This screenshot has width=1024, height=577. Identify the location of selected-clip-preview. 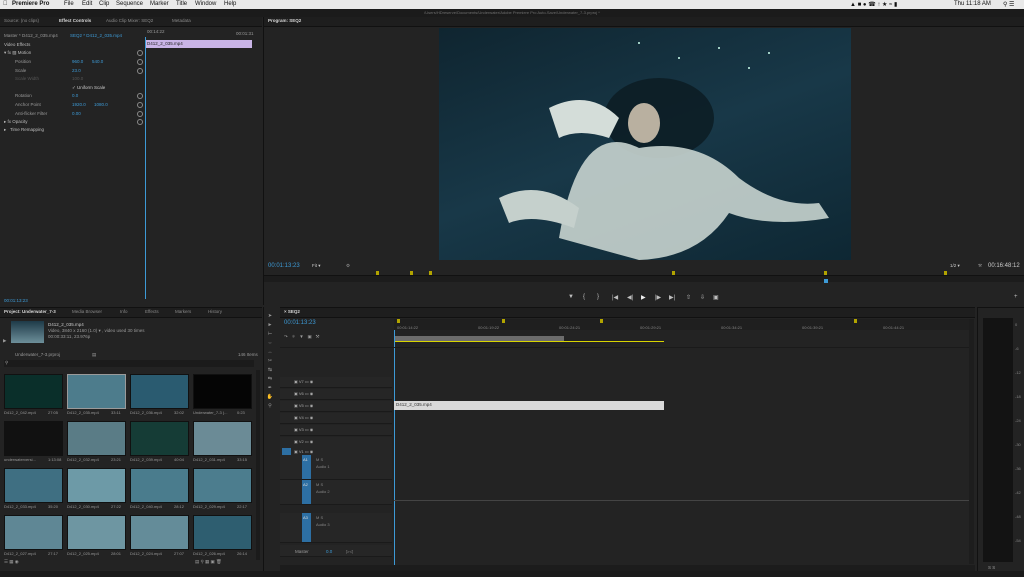
(27, 332).